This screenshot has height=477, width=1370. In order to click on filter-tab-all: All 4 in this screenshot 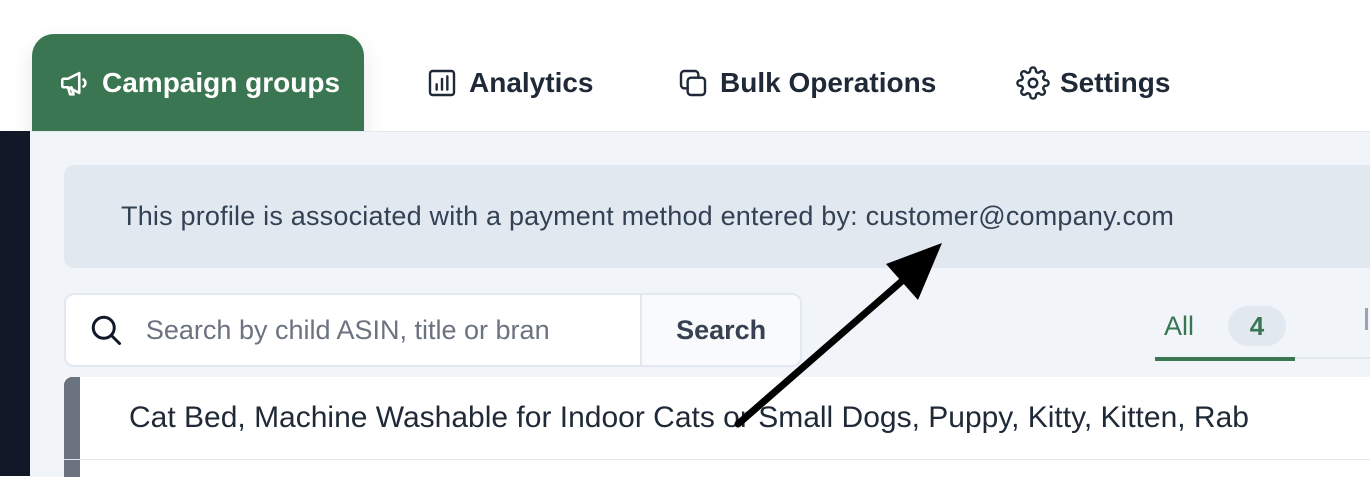, I will do `click(1225, 328)`.